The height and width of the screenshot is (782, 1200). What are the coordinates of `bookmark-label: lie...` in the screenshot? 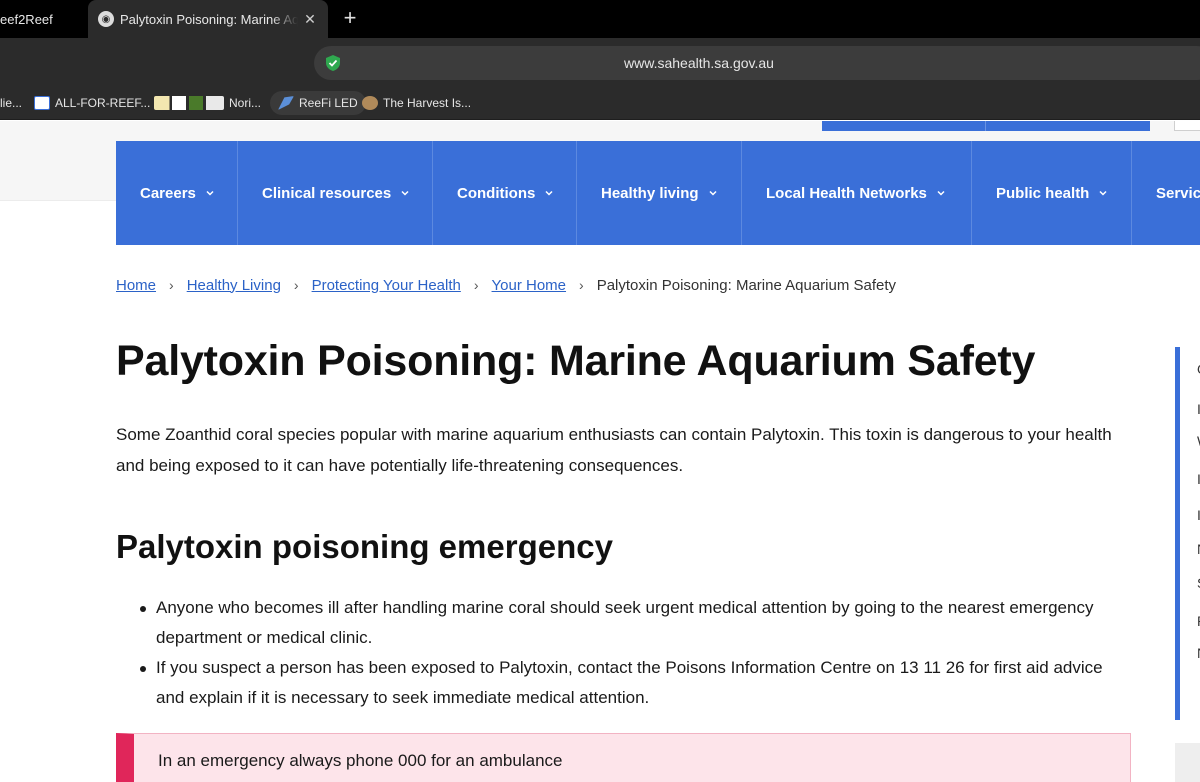 It's located at (11, 103).